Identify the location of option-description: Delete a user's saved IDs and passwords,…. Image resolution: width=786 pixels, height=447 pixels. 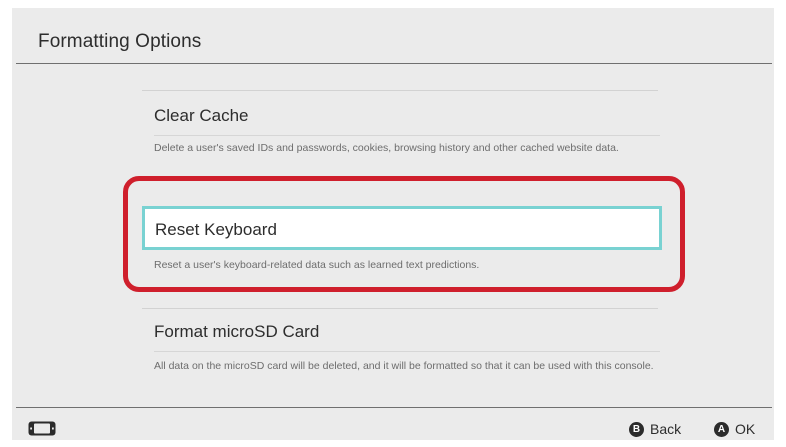
(386, 148).